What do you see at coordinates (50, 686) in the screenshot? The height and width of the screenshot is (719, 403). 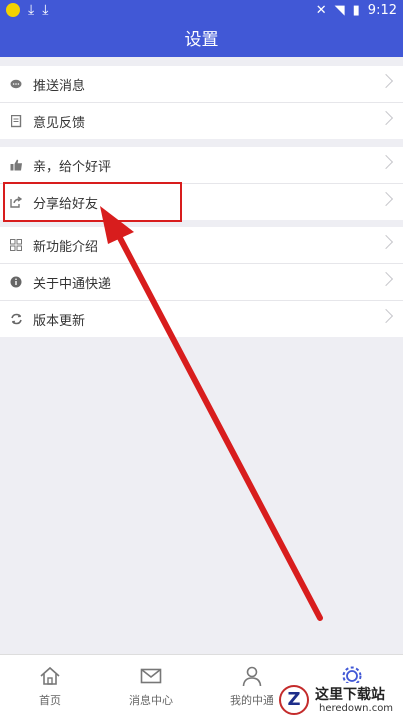 I see `tab-home: 首页` at bounding box center [50, 686].